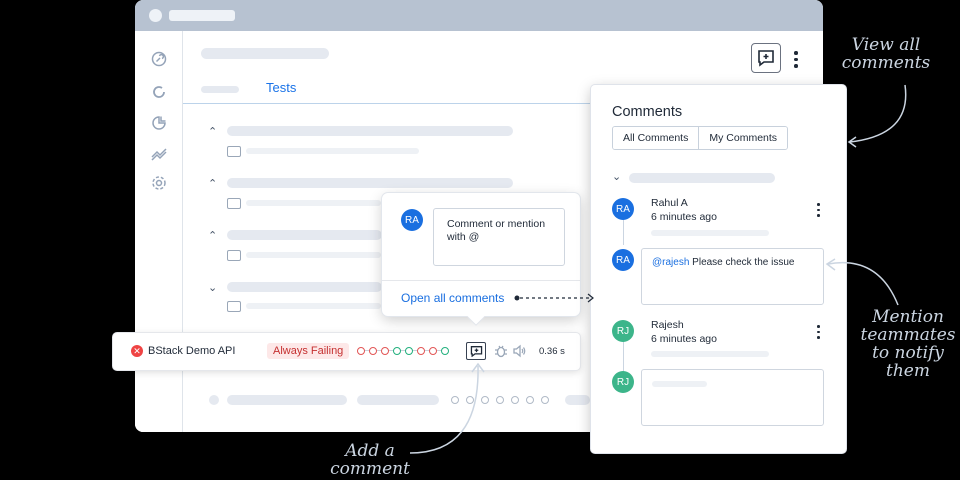 This screenshot has width=960, height=480. What do you see at coordinates (796, 59) in the screenshot?
I see `more-options-icon` at bounding box center [796, 59].